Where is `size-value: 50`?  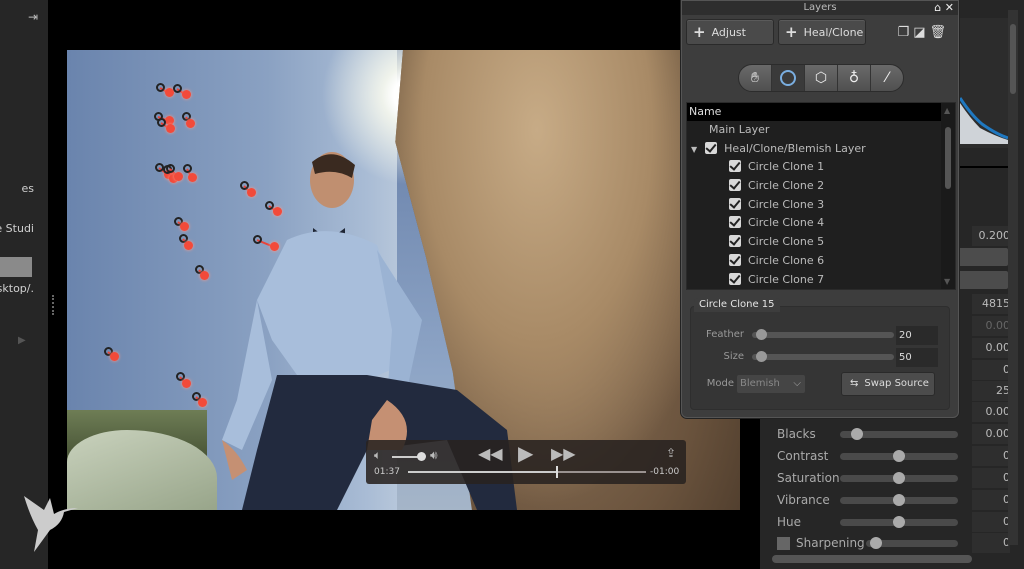 size-value: 50 is located at coordinates (917, 357).